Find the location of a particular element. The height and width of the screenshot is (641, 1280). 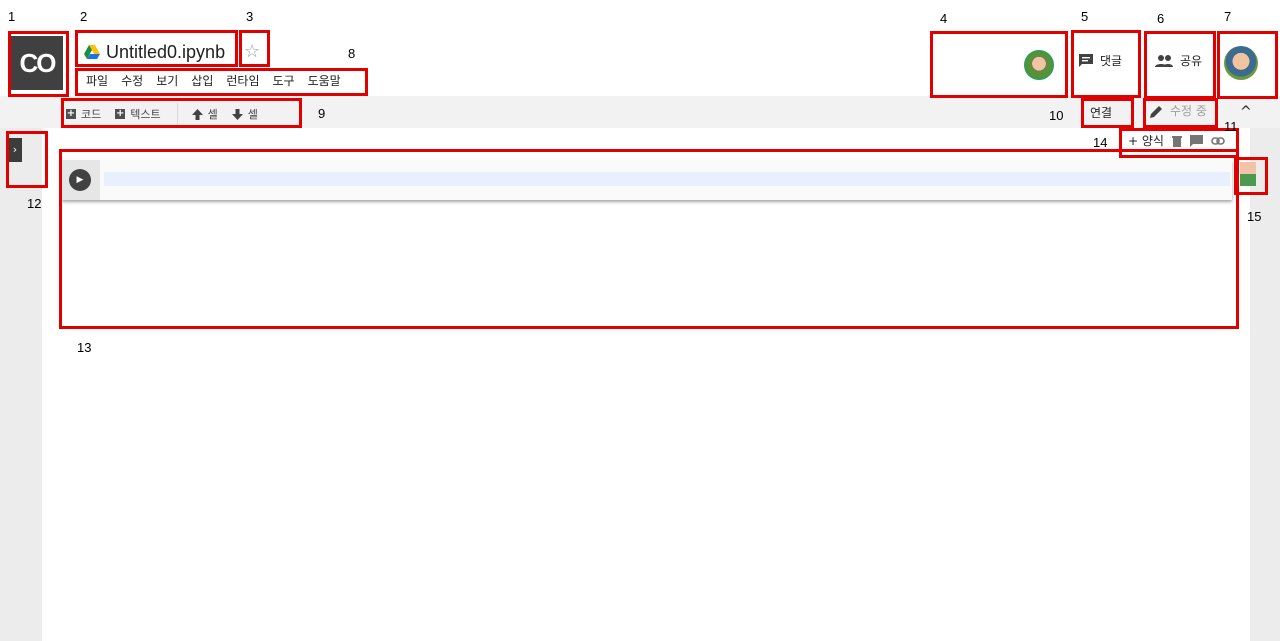

move-up-label: 셀 is located at coordinates (212, 114).